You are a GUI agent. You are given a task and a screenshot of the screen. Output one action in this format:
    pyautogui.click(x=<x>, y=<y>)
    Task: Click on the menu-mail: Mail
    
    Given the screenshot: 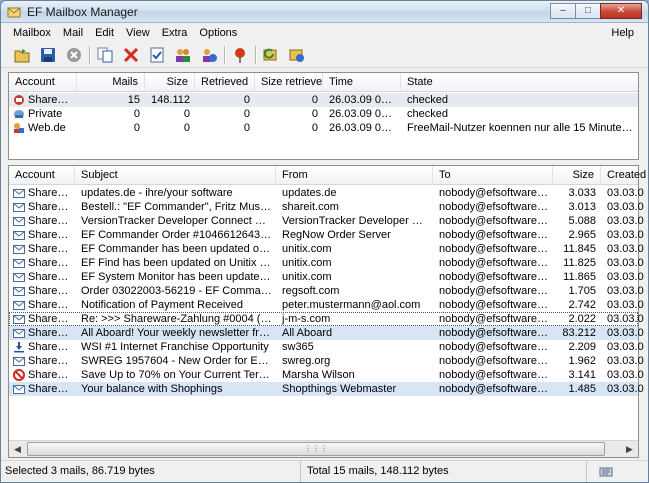 What is the action you would take?
    pyautogui.click(x=73, y=33)
    